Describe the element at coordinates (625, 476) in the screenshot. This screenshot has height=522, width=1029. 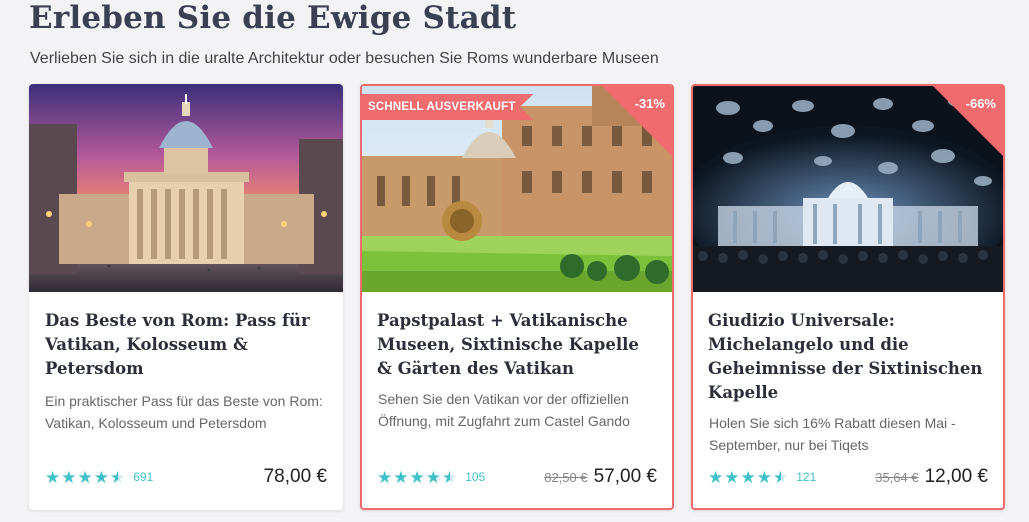
I see `price: 57,00 €` at that location.